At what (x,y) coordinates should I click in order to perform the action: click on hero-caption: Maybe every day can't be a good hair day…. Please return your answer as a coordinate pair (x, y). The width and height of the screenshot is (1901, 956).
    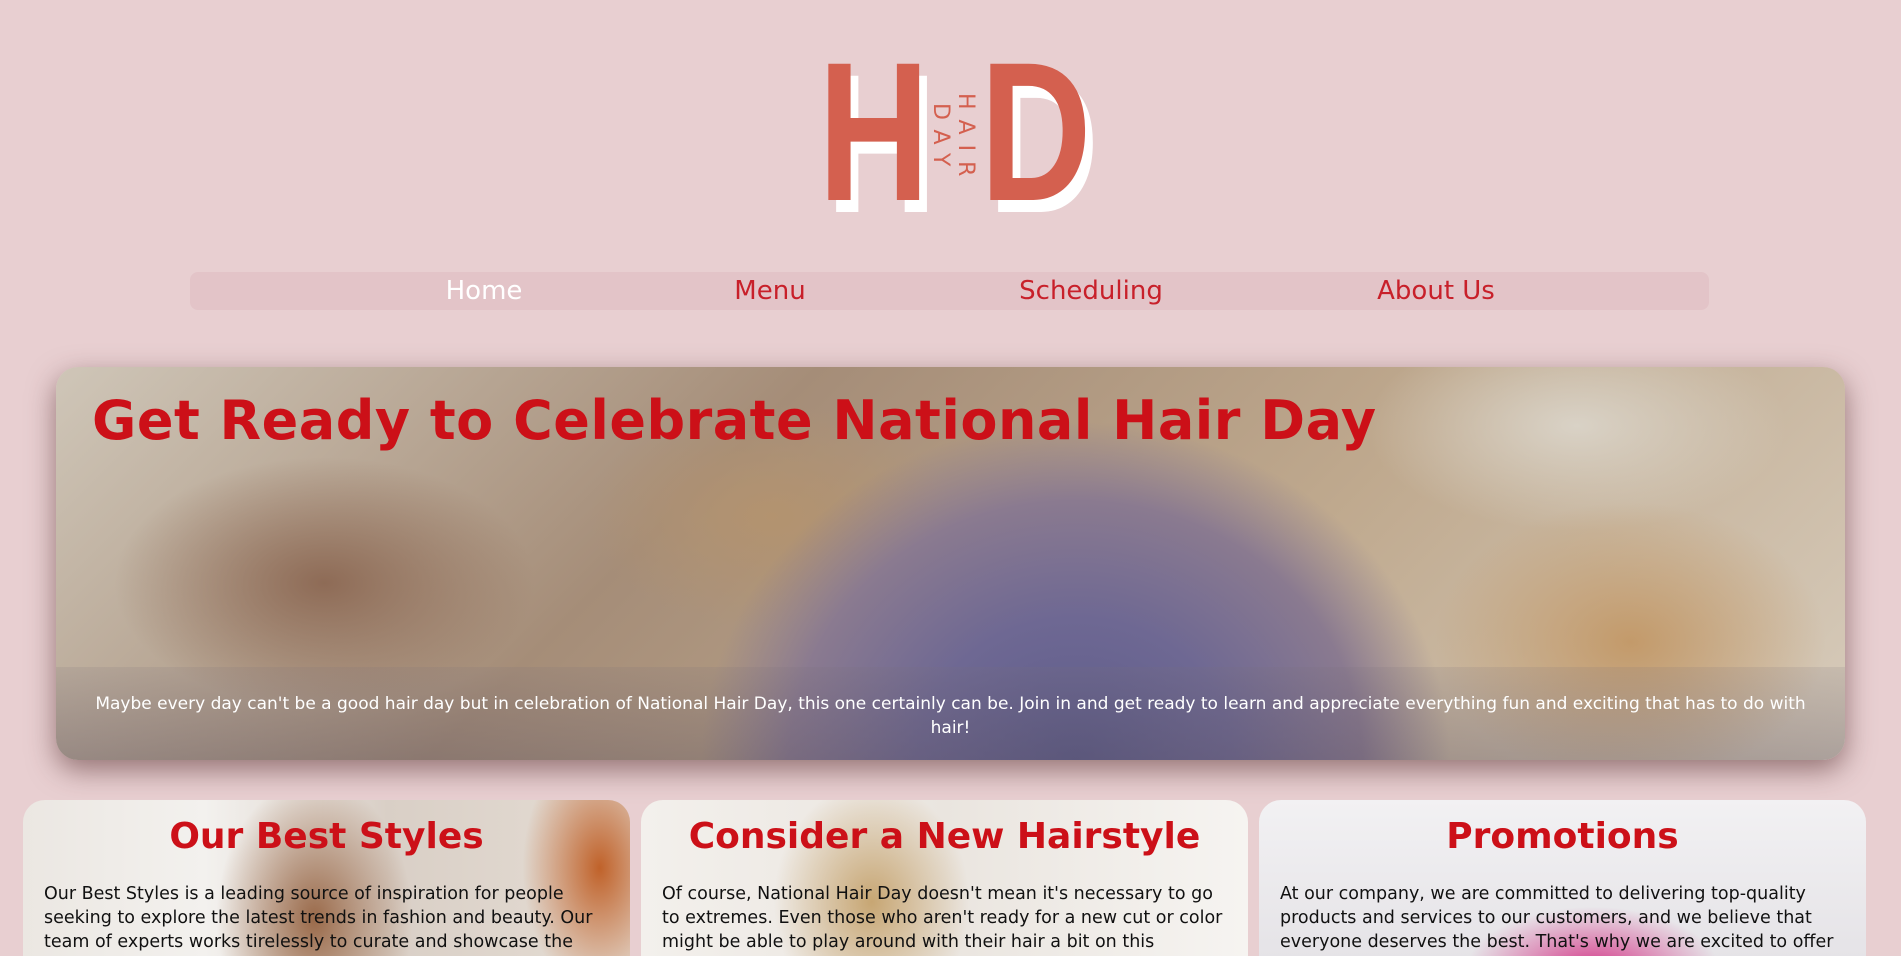
    Looking at the image, I should click on (950, 713).